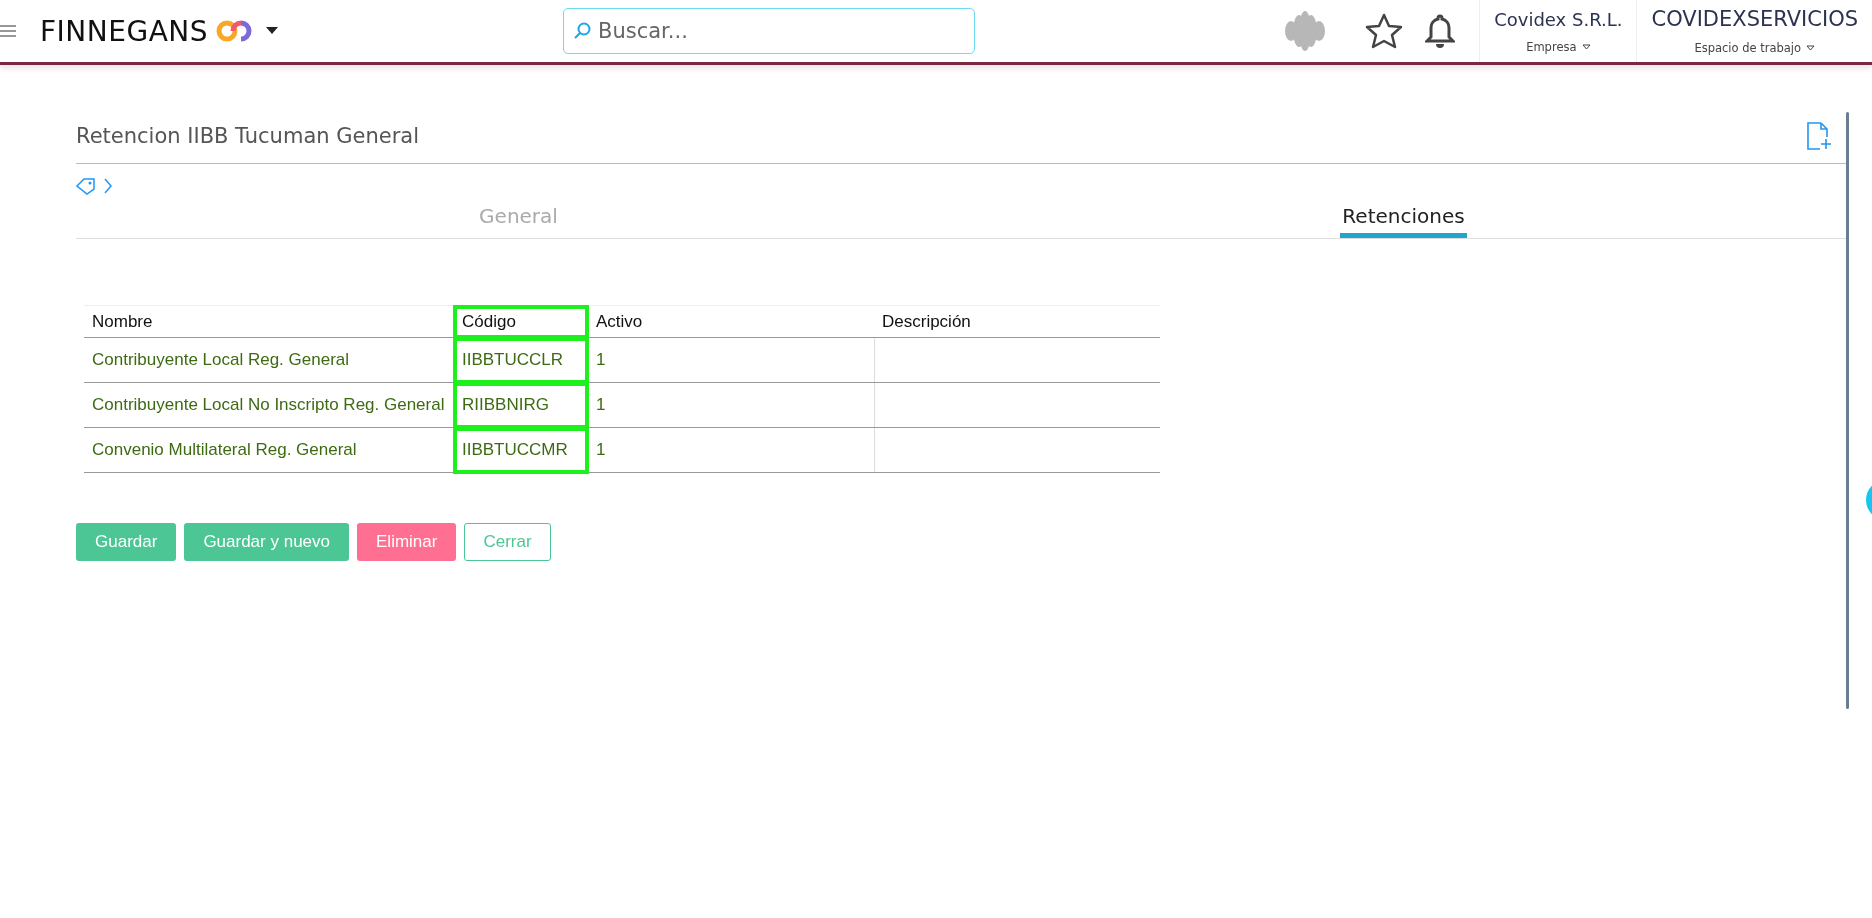 The image size is (1872, 918). I want to click on waveform-icon, so click(1305, 31).